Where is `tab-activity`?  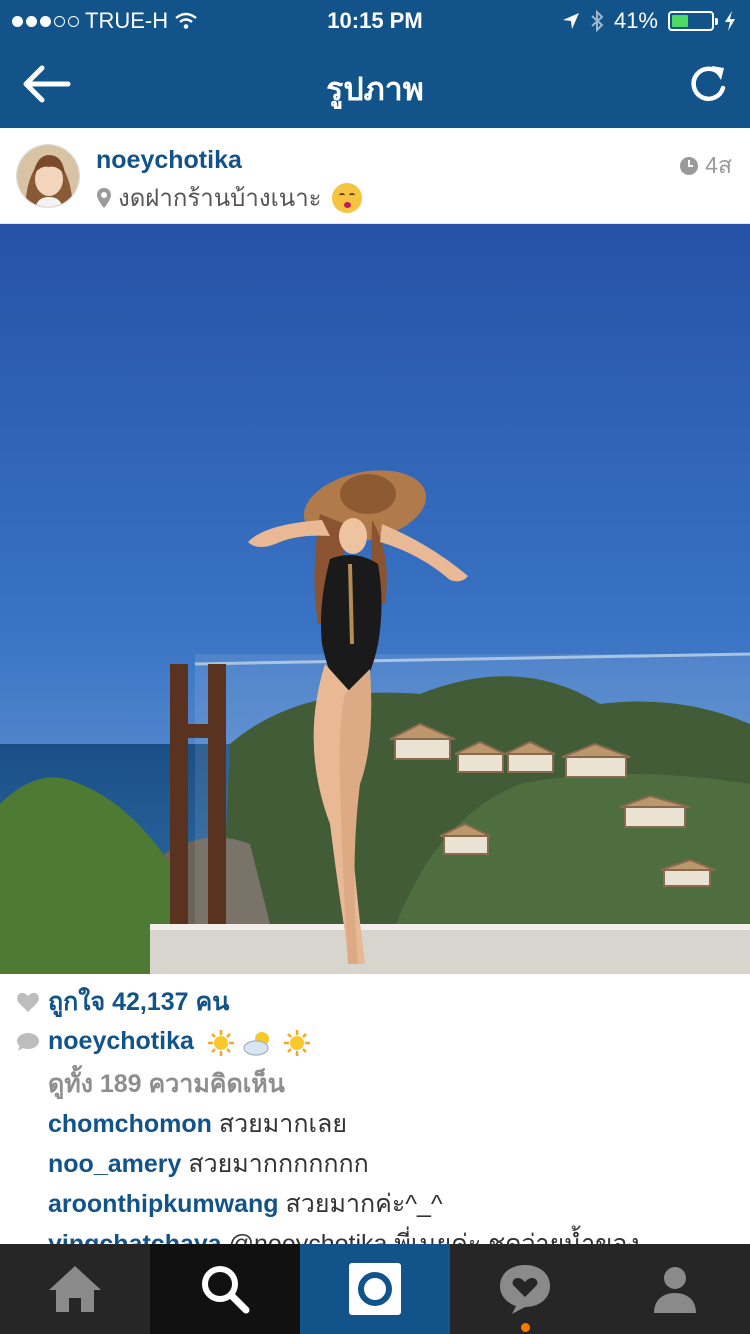 tab-activity is located at coordinates (525, 1289).